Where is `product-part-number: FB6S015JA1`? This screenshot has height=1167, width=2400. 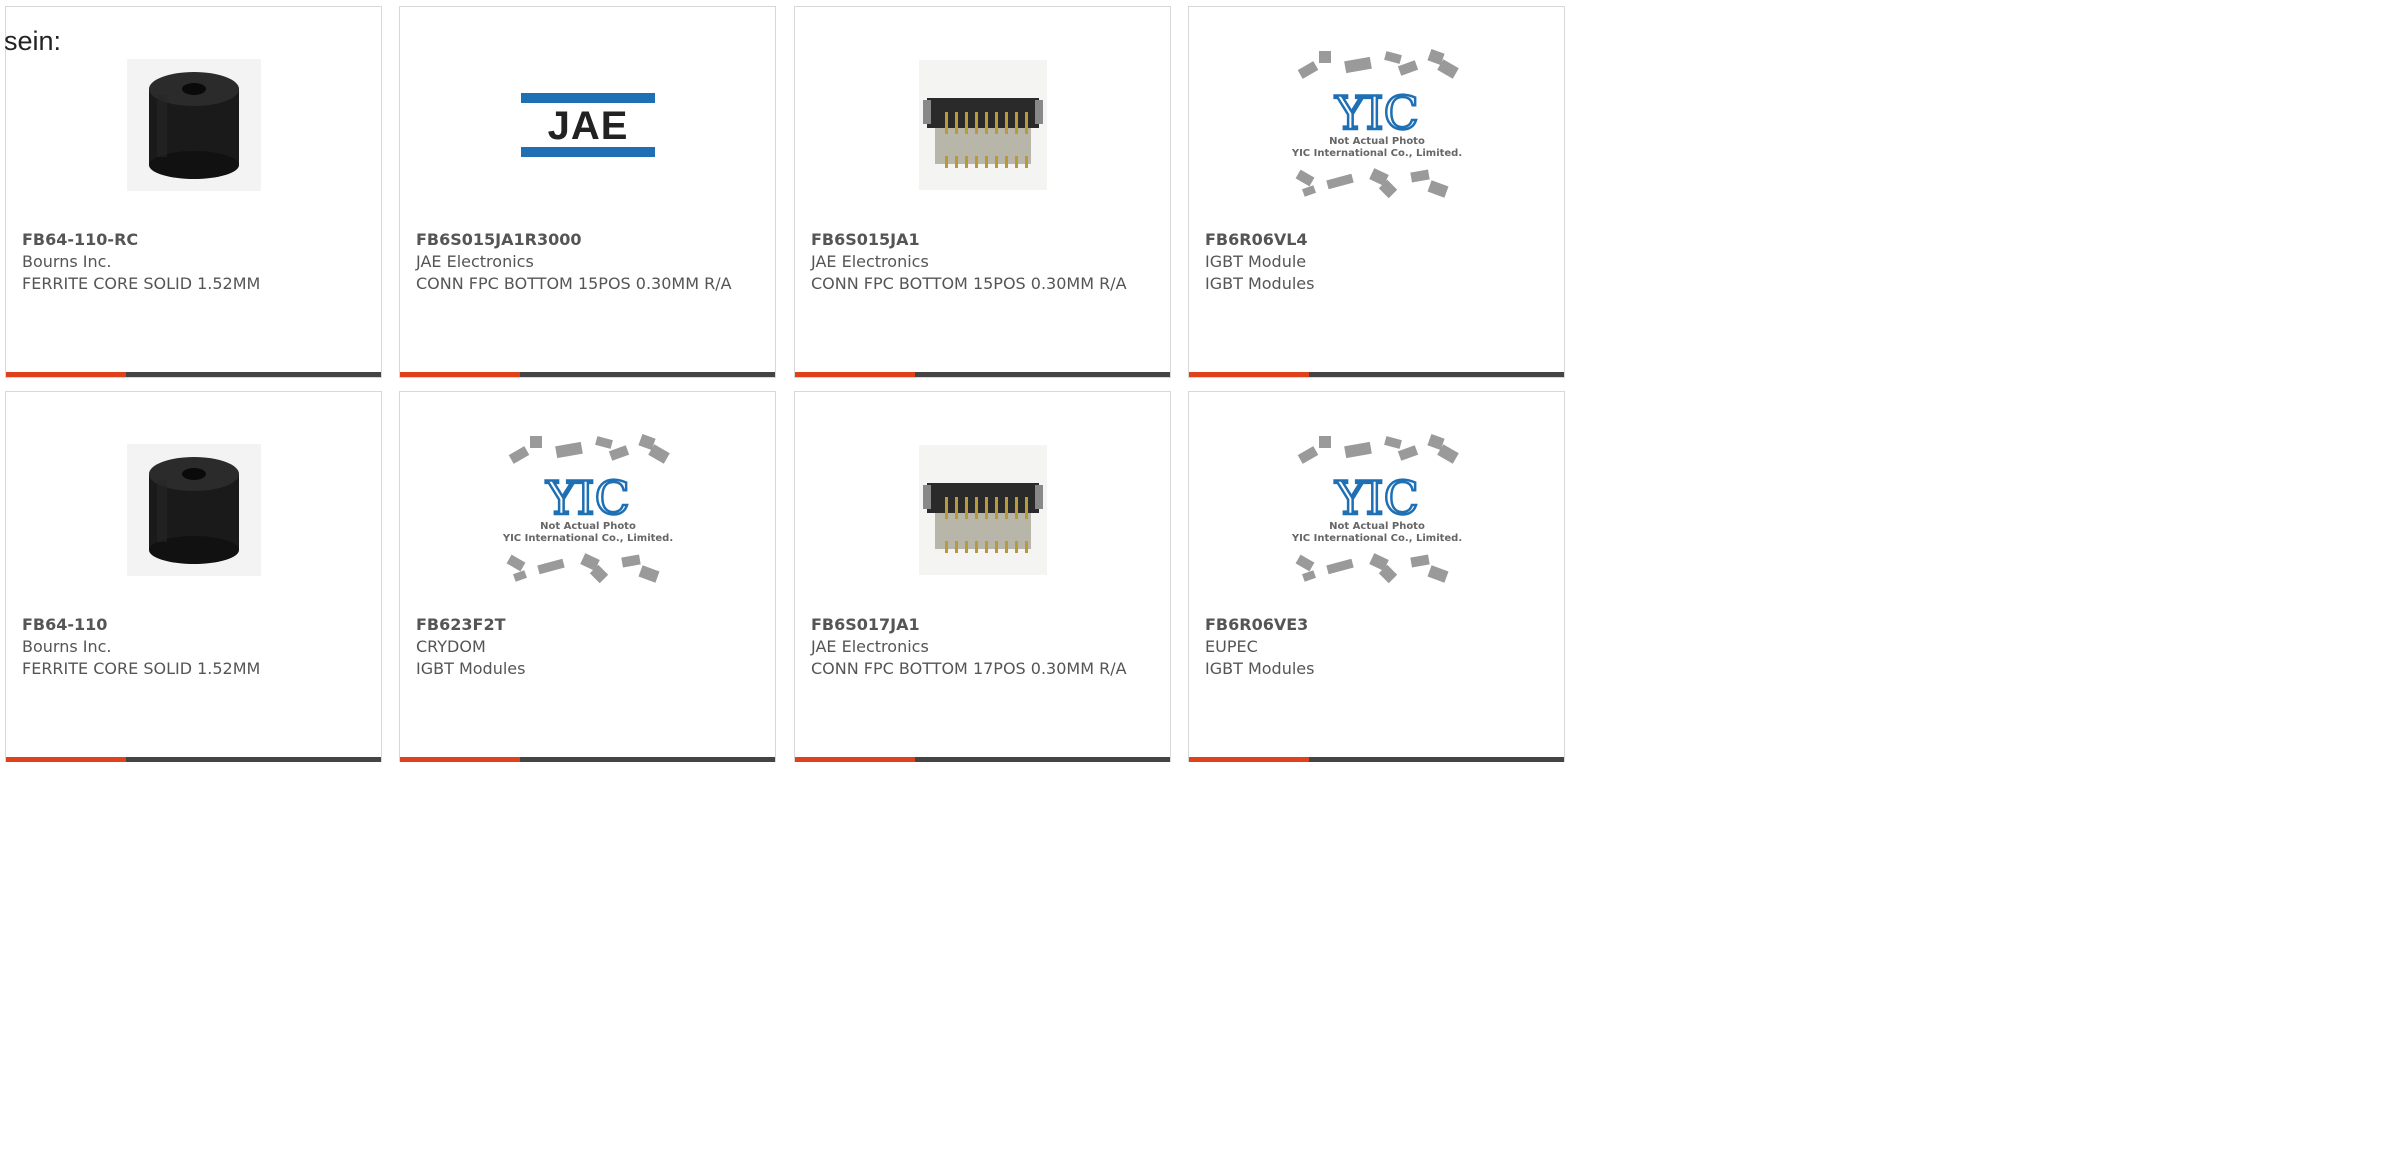
product-part-number: FB6S015JA1 is located at coordinates (986, 240).